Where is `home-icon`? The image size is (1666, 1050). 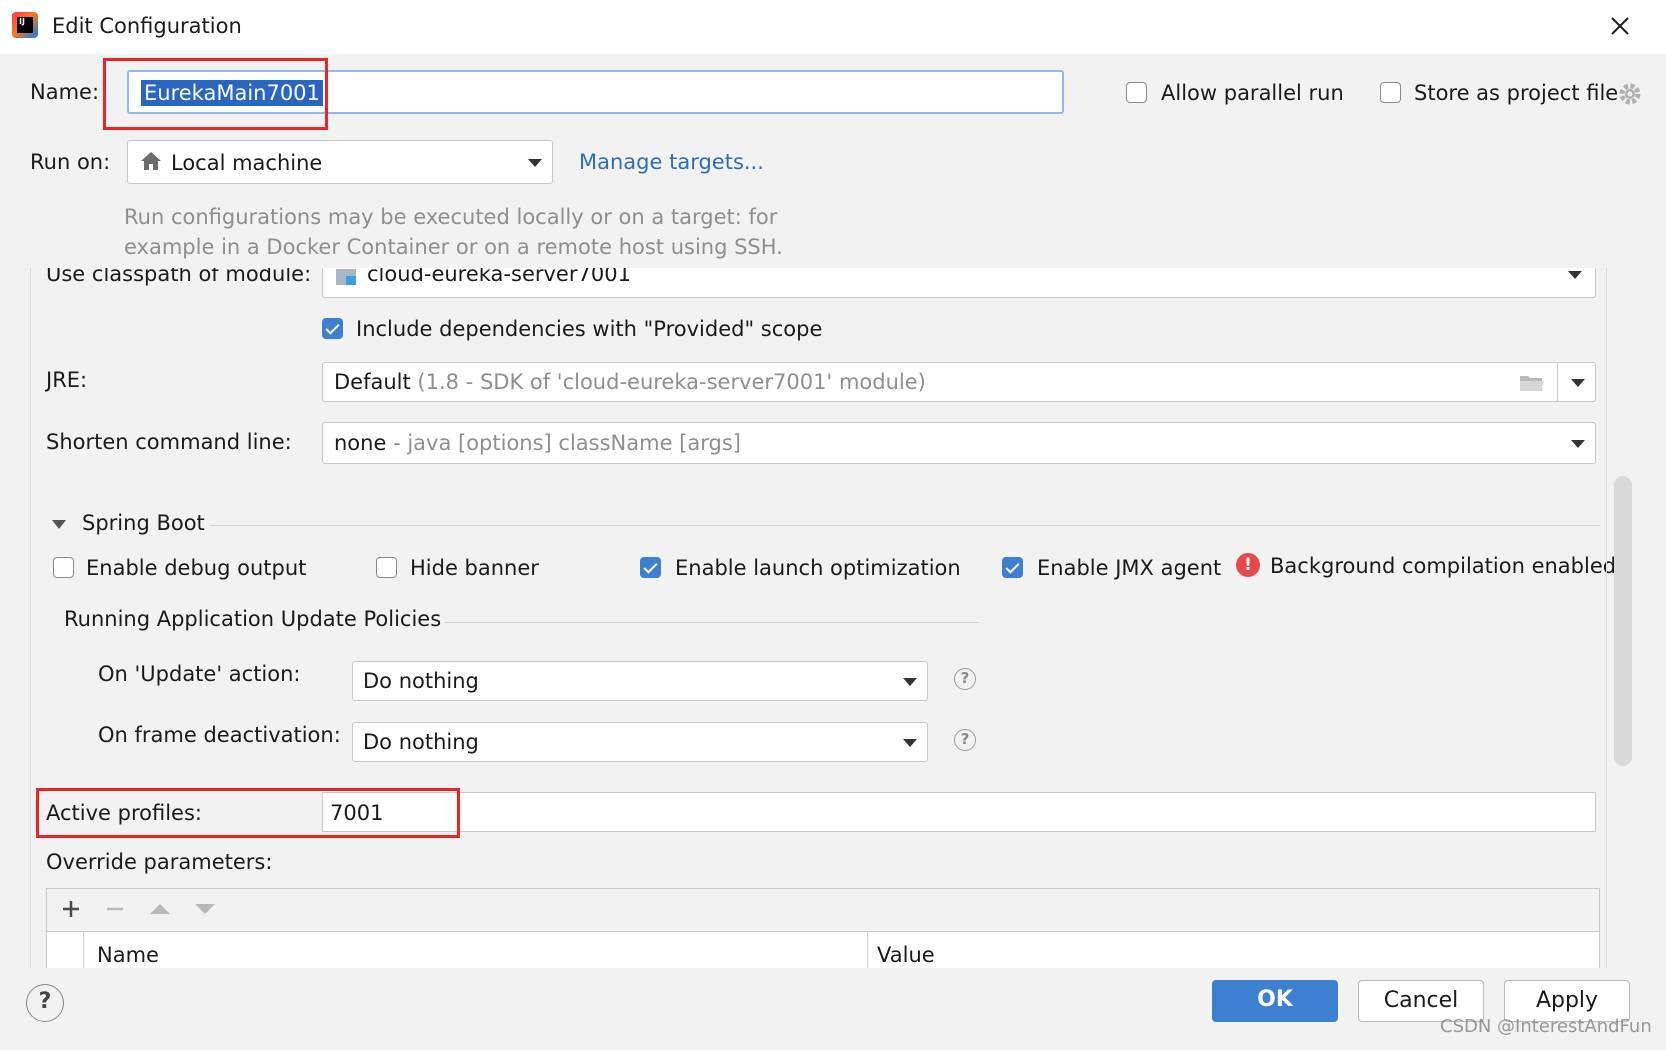 home-icon is located at coordinates (151, 161).